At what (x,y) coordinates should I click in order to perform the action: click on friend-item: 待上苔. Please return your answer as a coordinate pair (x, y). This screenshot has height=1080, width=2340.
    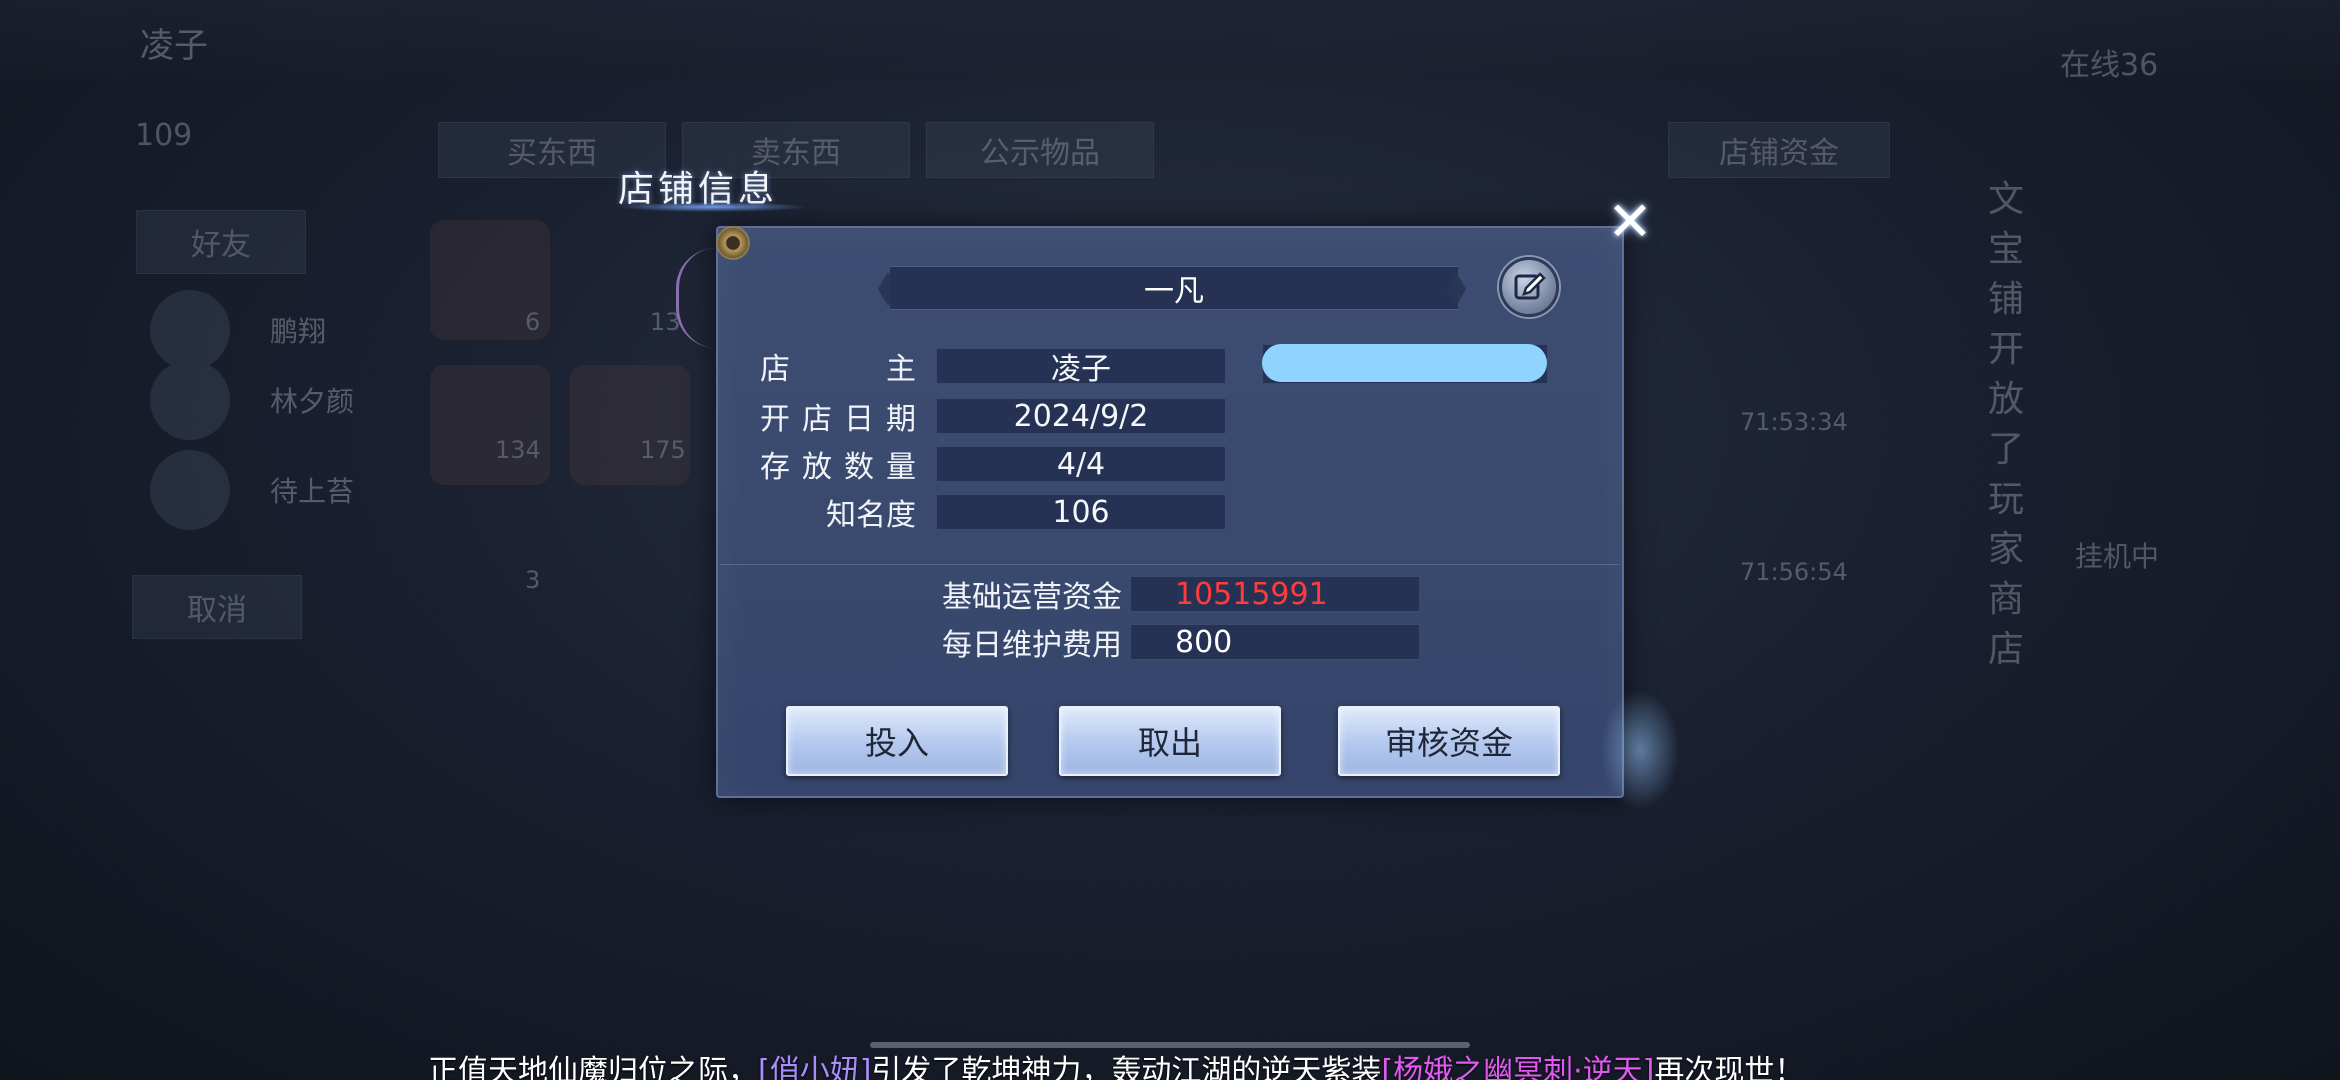
    Looking at the image, I should click on (252, 490).